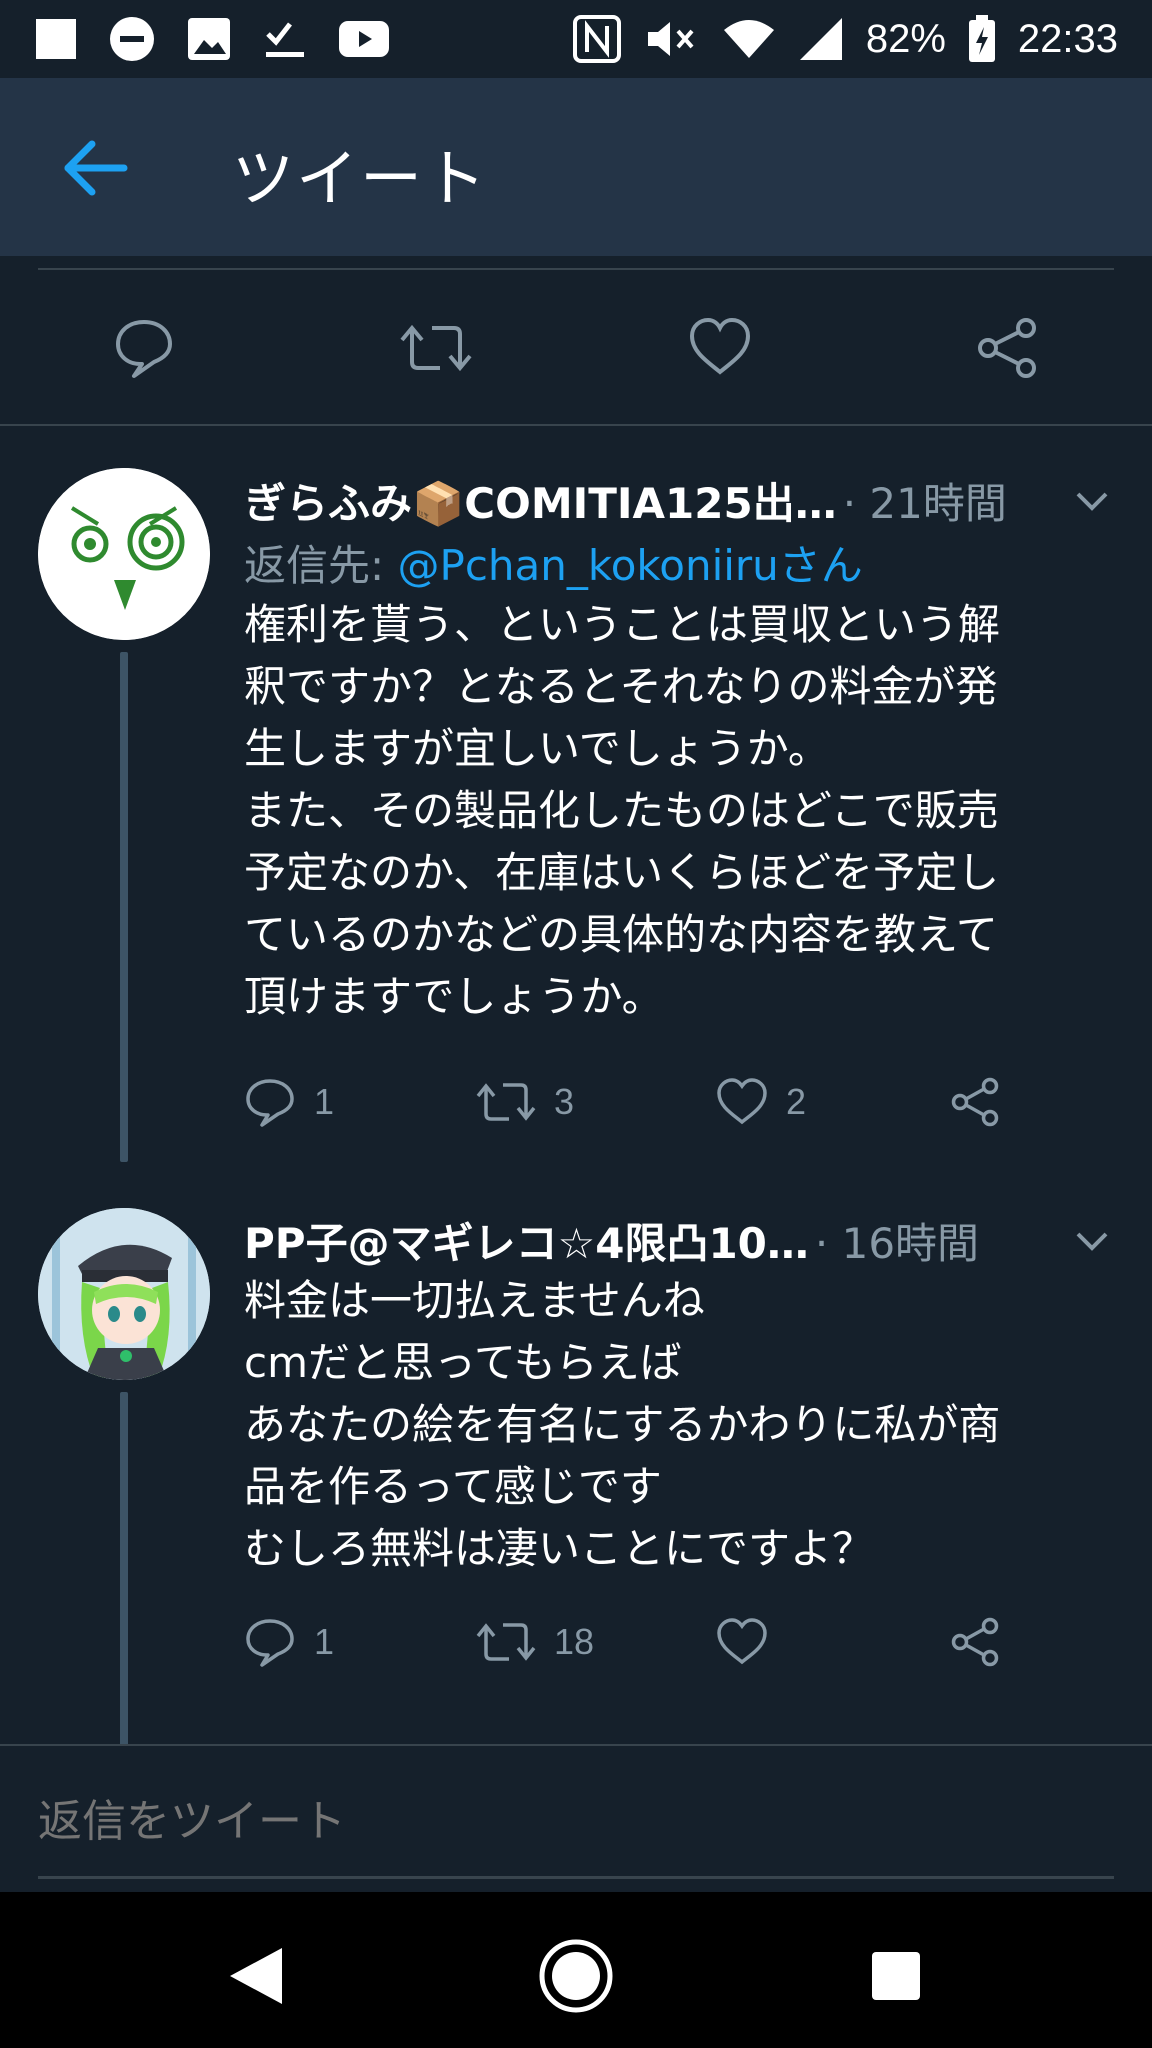  I want to click on status-bar-notifications, so click(212, 39).